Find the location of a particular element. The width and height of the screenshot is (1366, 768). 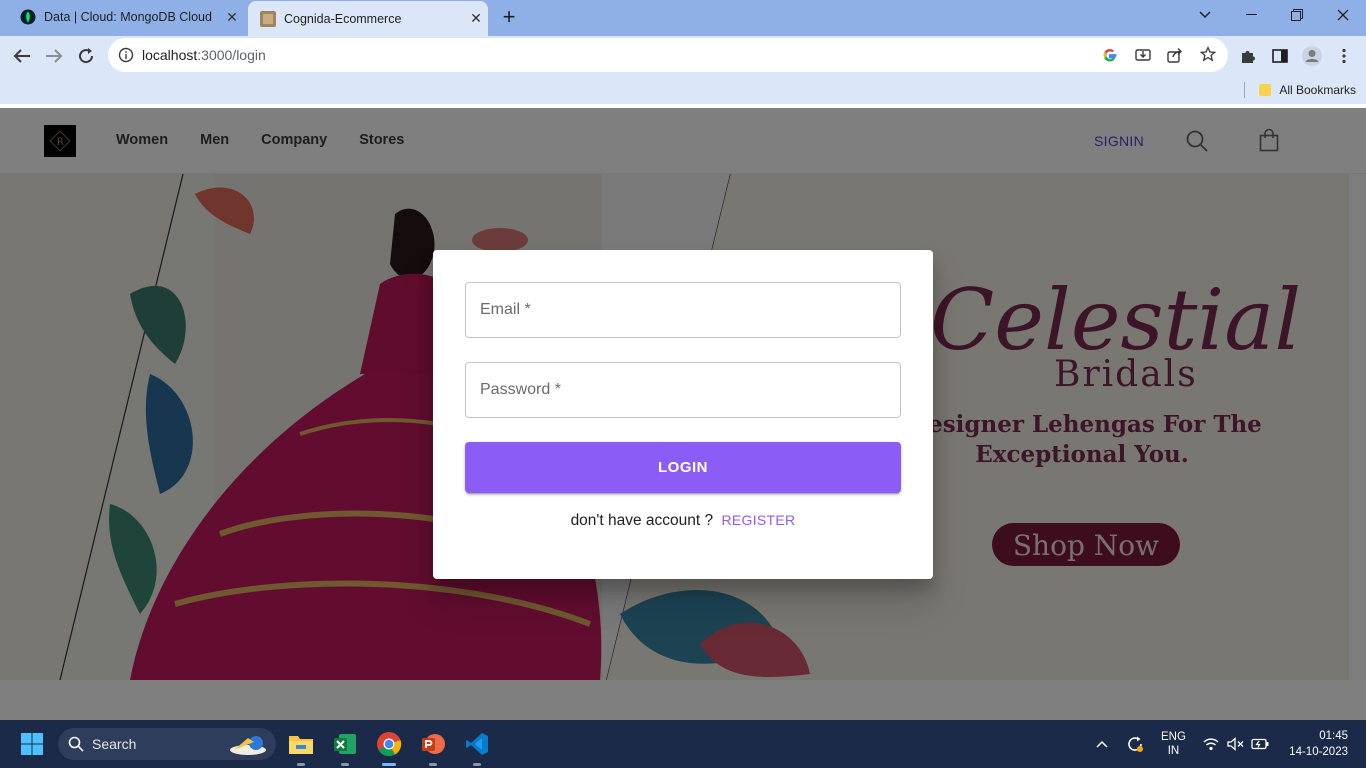

url-path: :3000/login is located at coordinates (231, 55).